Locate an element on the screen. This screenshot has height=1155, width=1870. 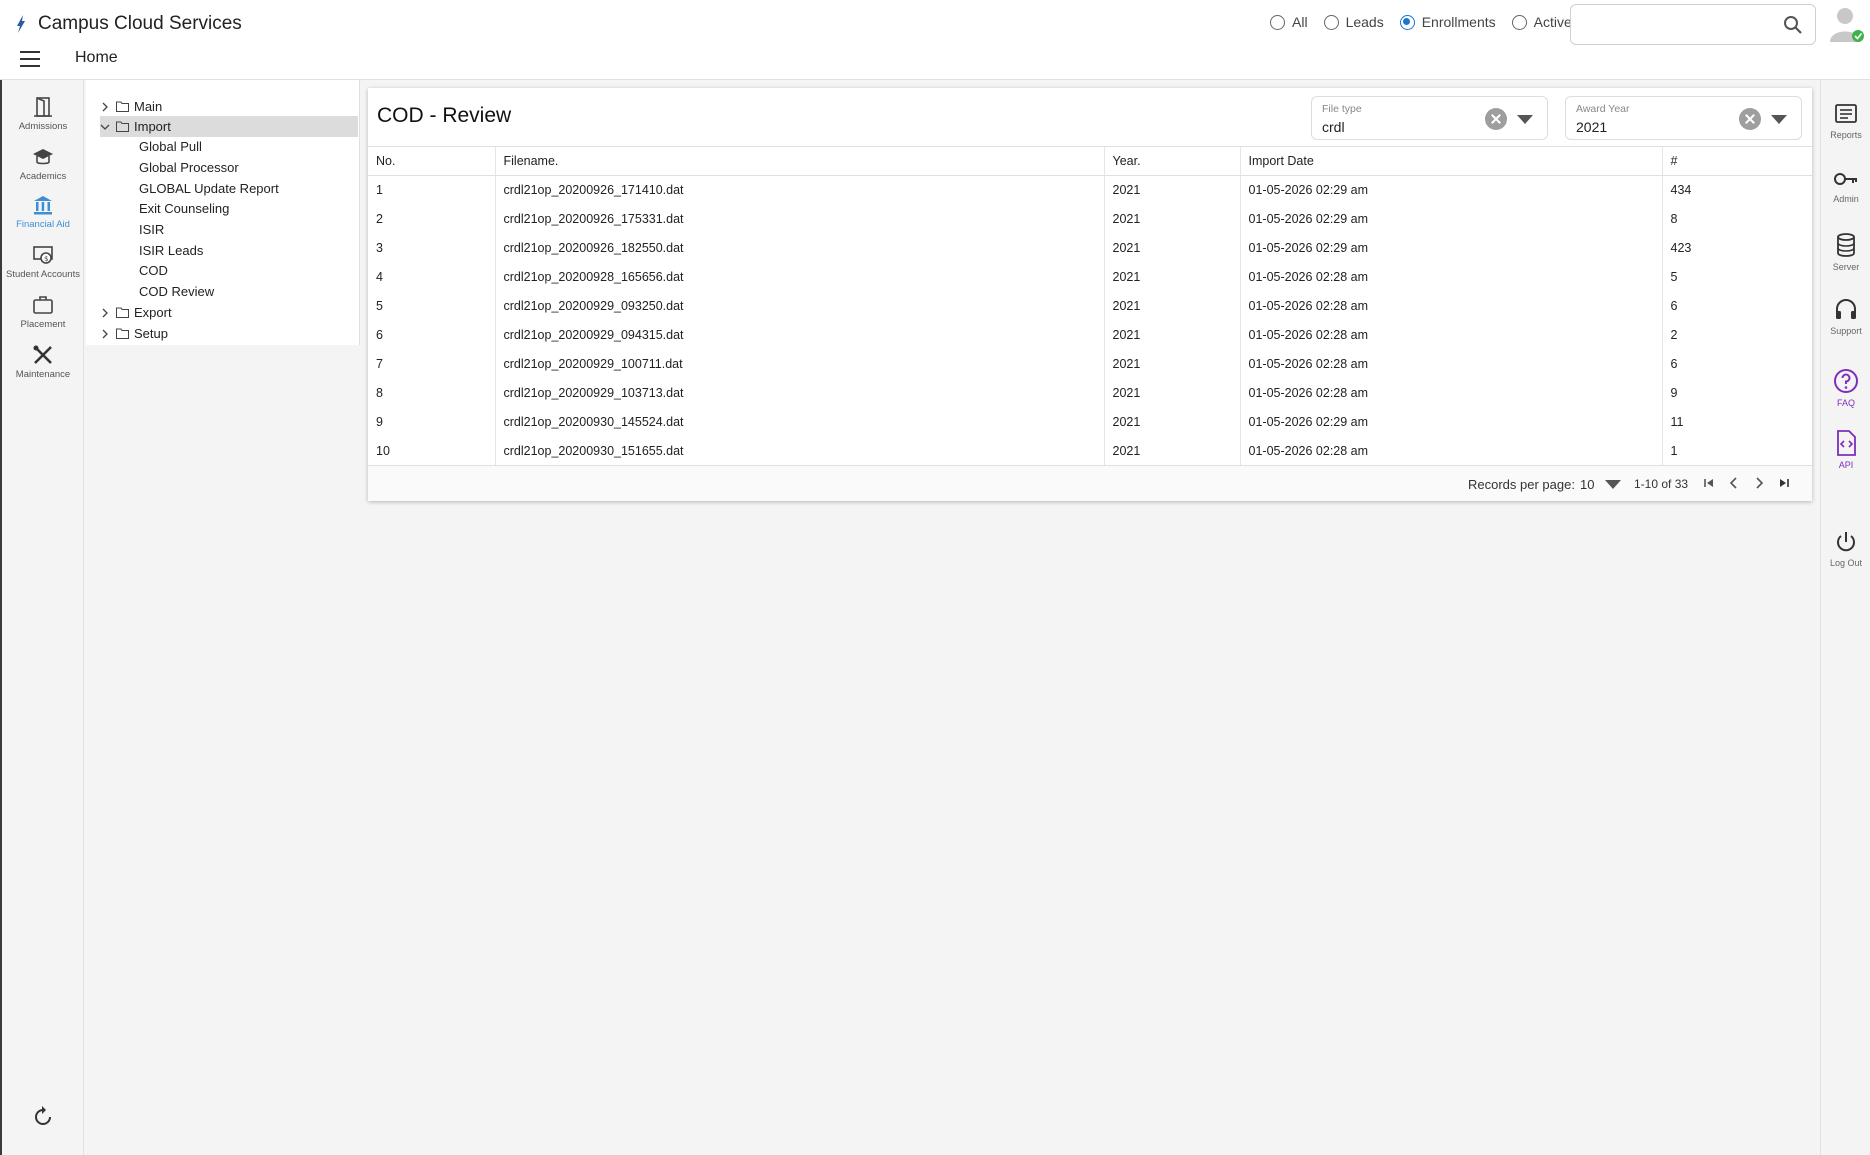
nav-maintenance: Maintenance is located at coordinates (43, 362).